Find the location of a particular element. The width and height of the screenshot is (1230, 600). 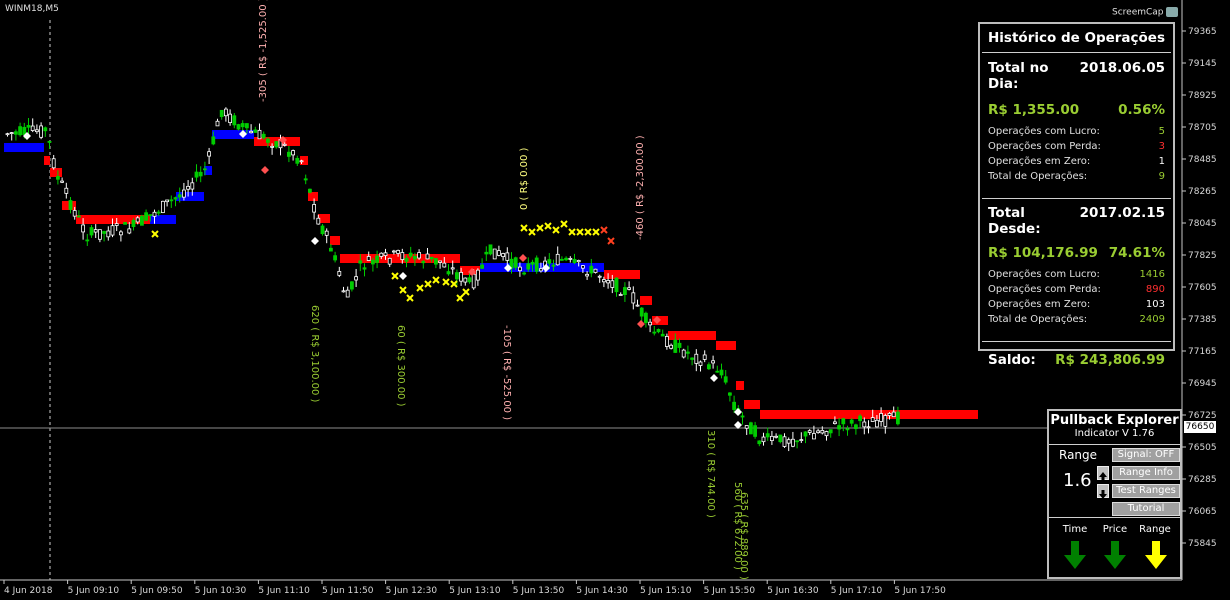

range-up-button is located at coordinates (1103, 473).